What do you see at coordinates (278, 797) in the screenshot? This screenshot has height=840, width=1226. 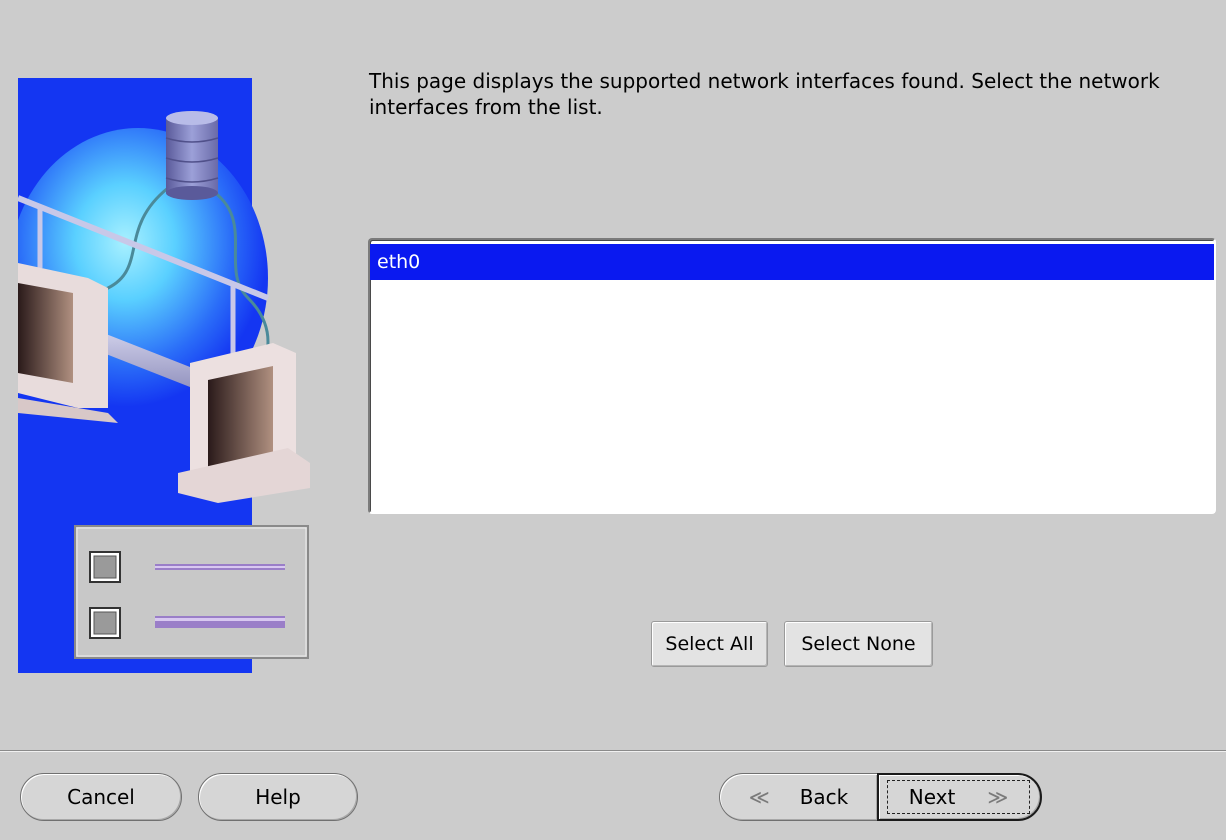 I see `help-button: Help` at bounding box center [278, 797].